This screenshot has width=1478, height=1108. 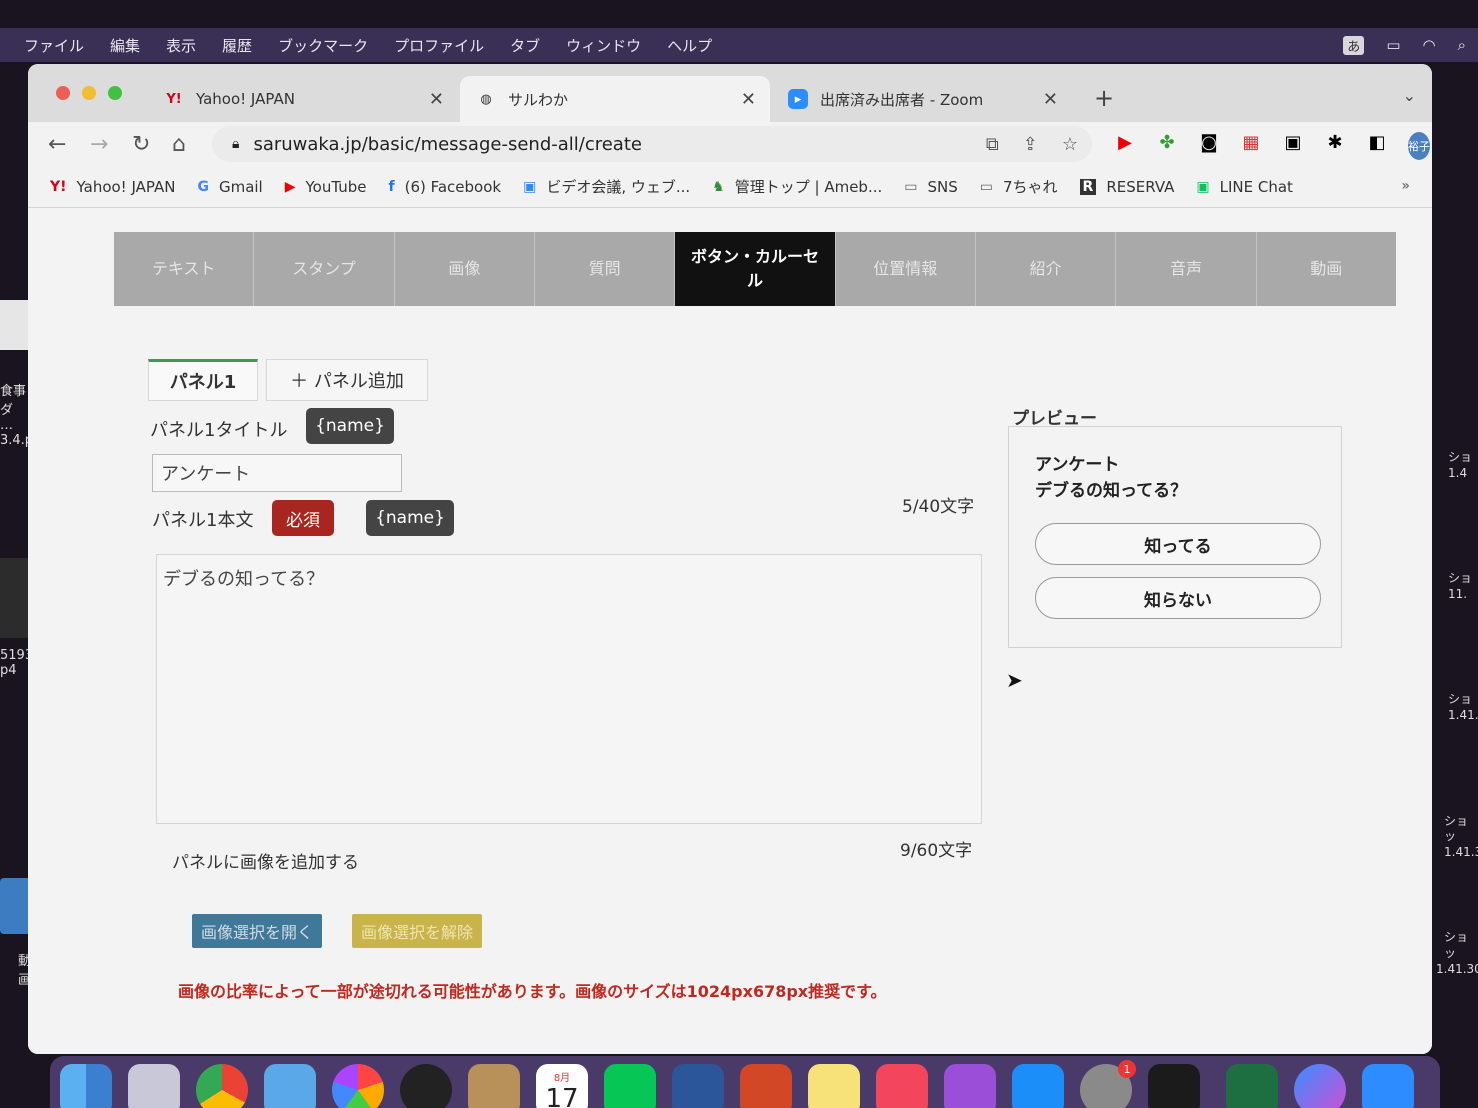 What do you see at coordinates (222, 1086) in the screenshot?
I see `chrome-icon` at bounding box center [222, 1086].